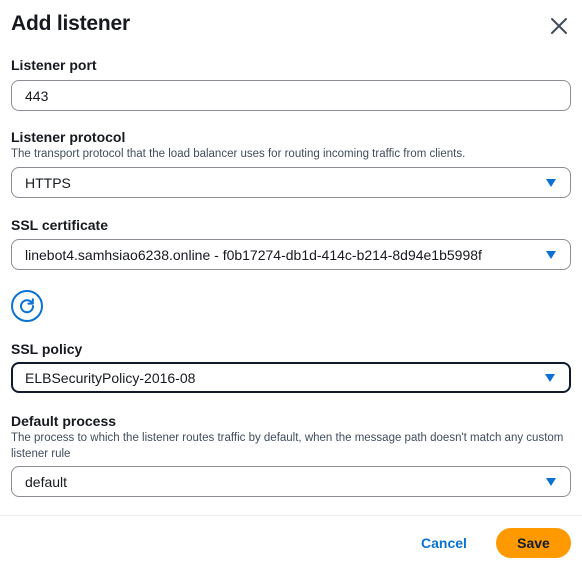  Describe the element at coordinates (54, 65) in the screenshot. I see `listener-port-label: Listener port` at that location.